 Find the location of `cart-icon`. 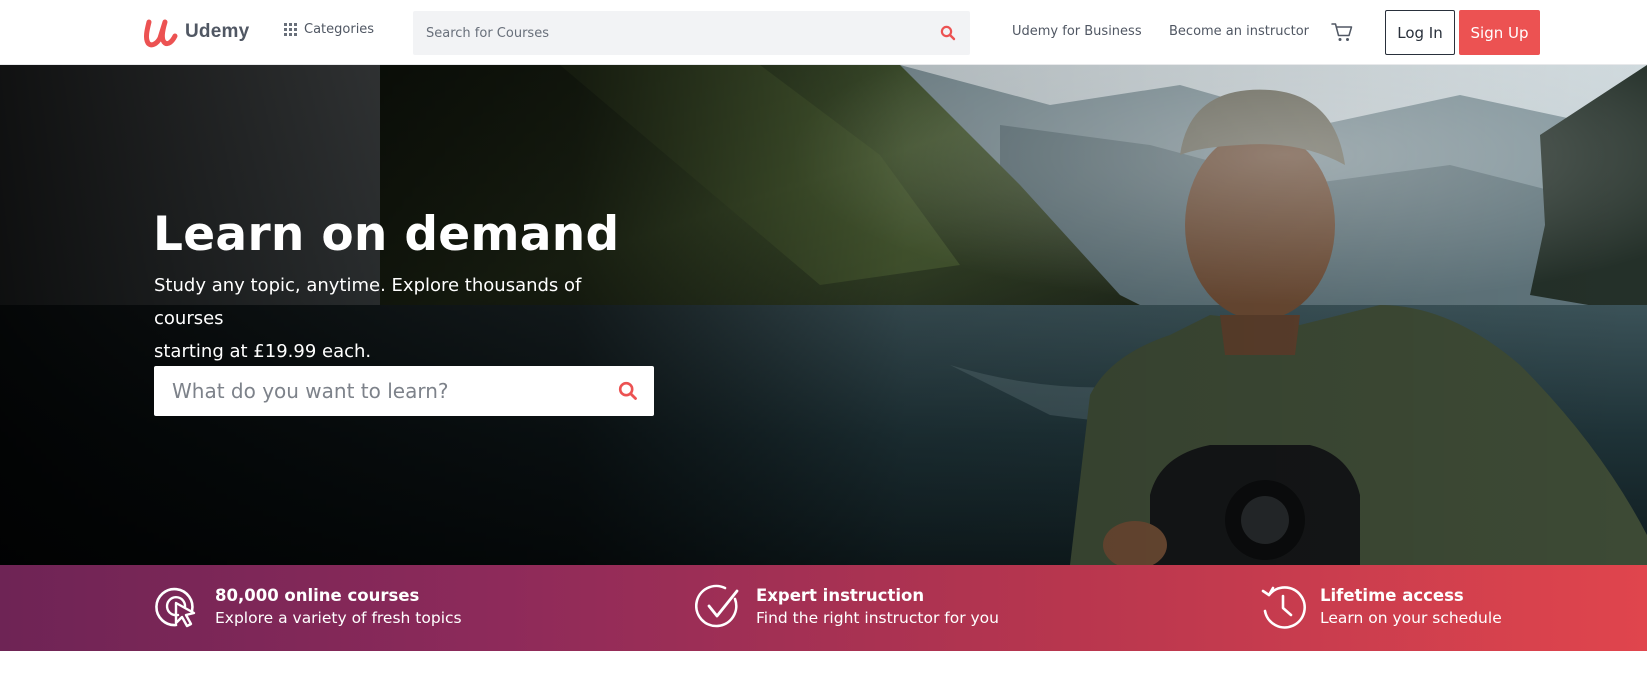

cart-icon is located at coordinates (1342, 32).